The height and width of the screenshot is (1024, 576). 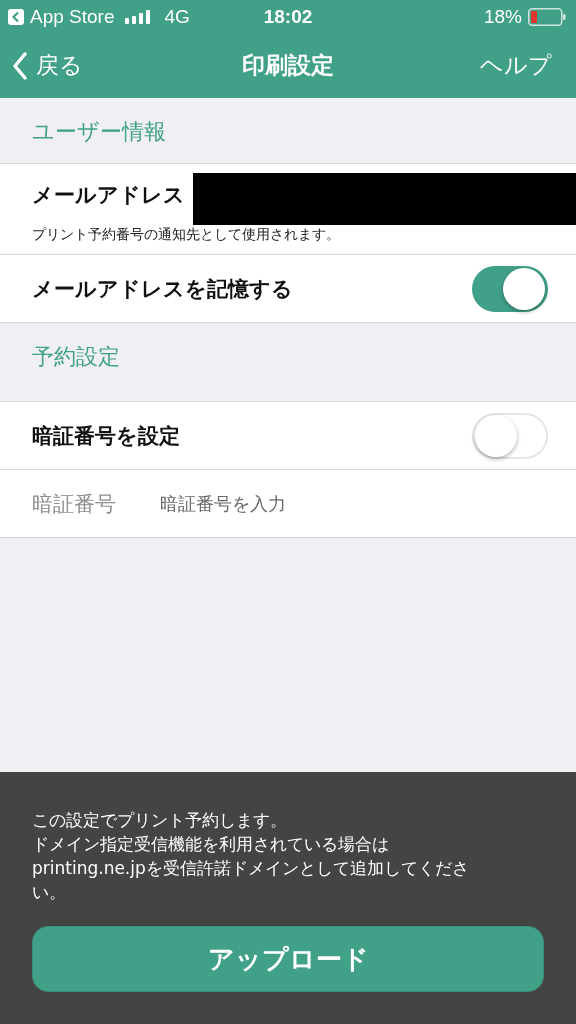 I want to click on signal-icon, so click(x=137, y=16).